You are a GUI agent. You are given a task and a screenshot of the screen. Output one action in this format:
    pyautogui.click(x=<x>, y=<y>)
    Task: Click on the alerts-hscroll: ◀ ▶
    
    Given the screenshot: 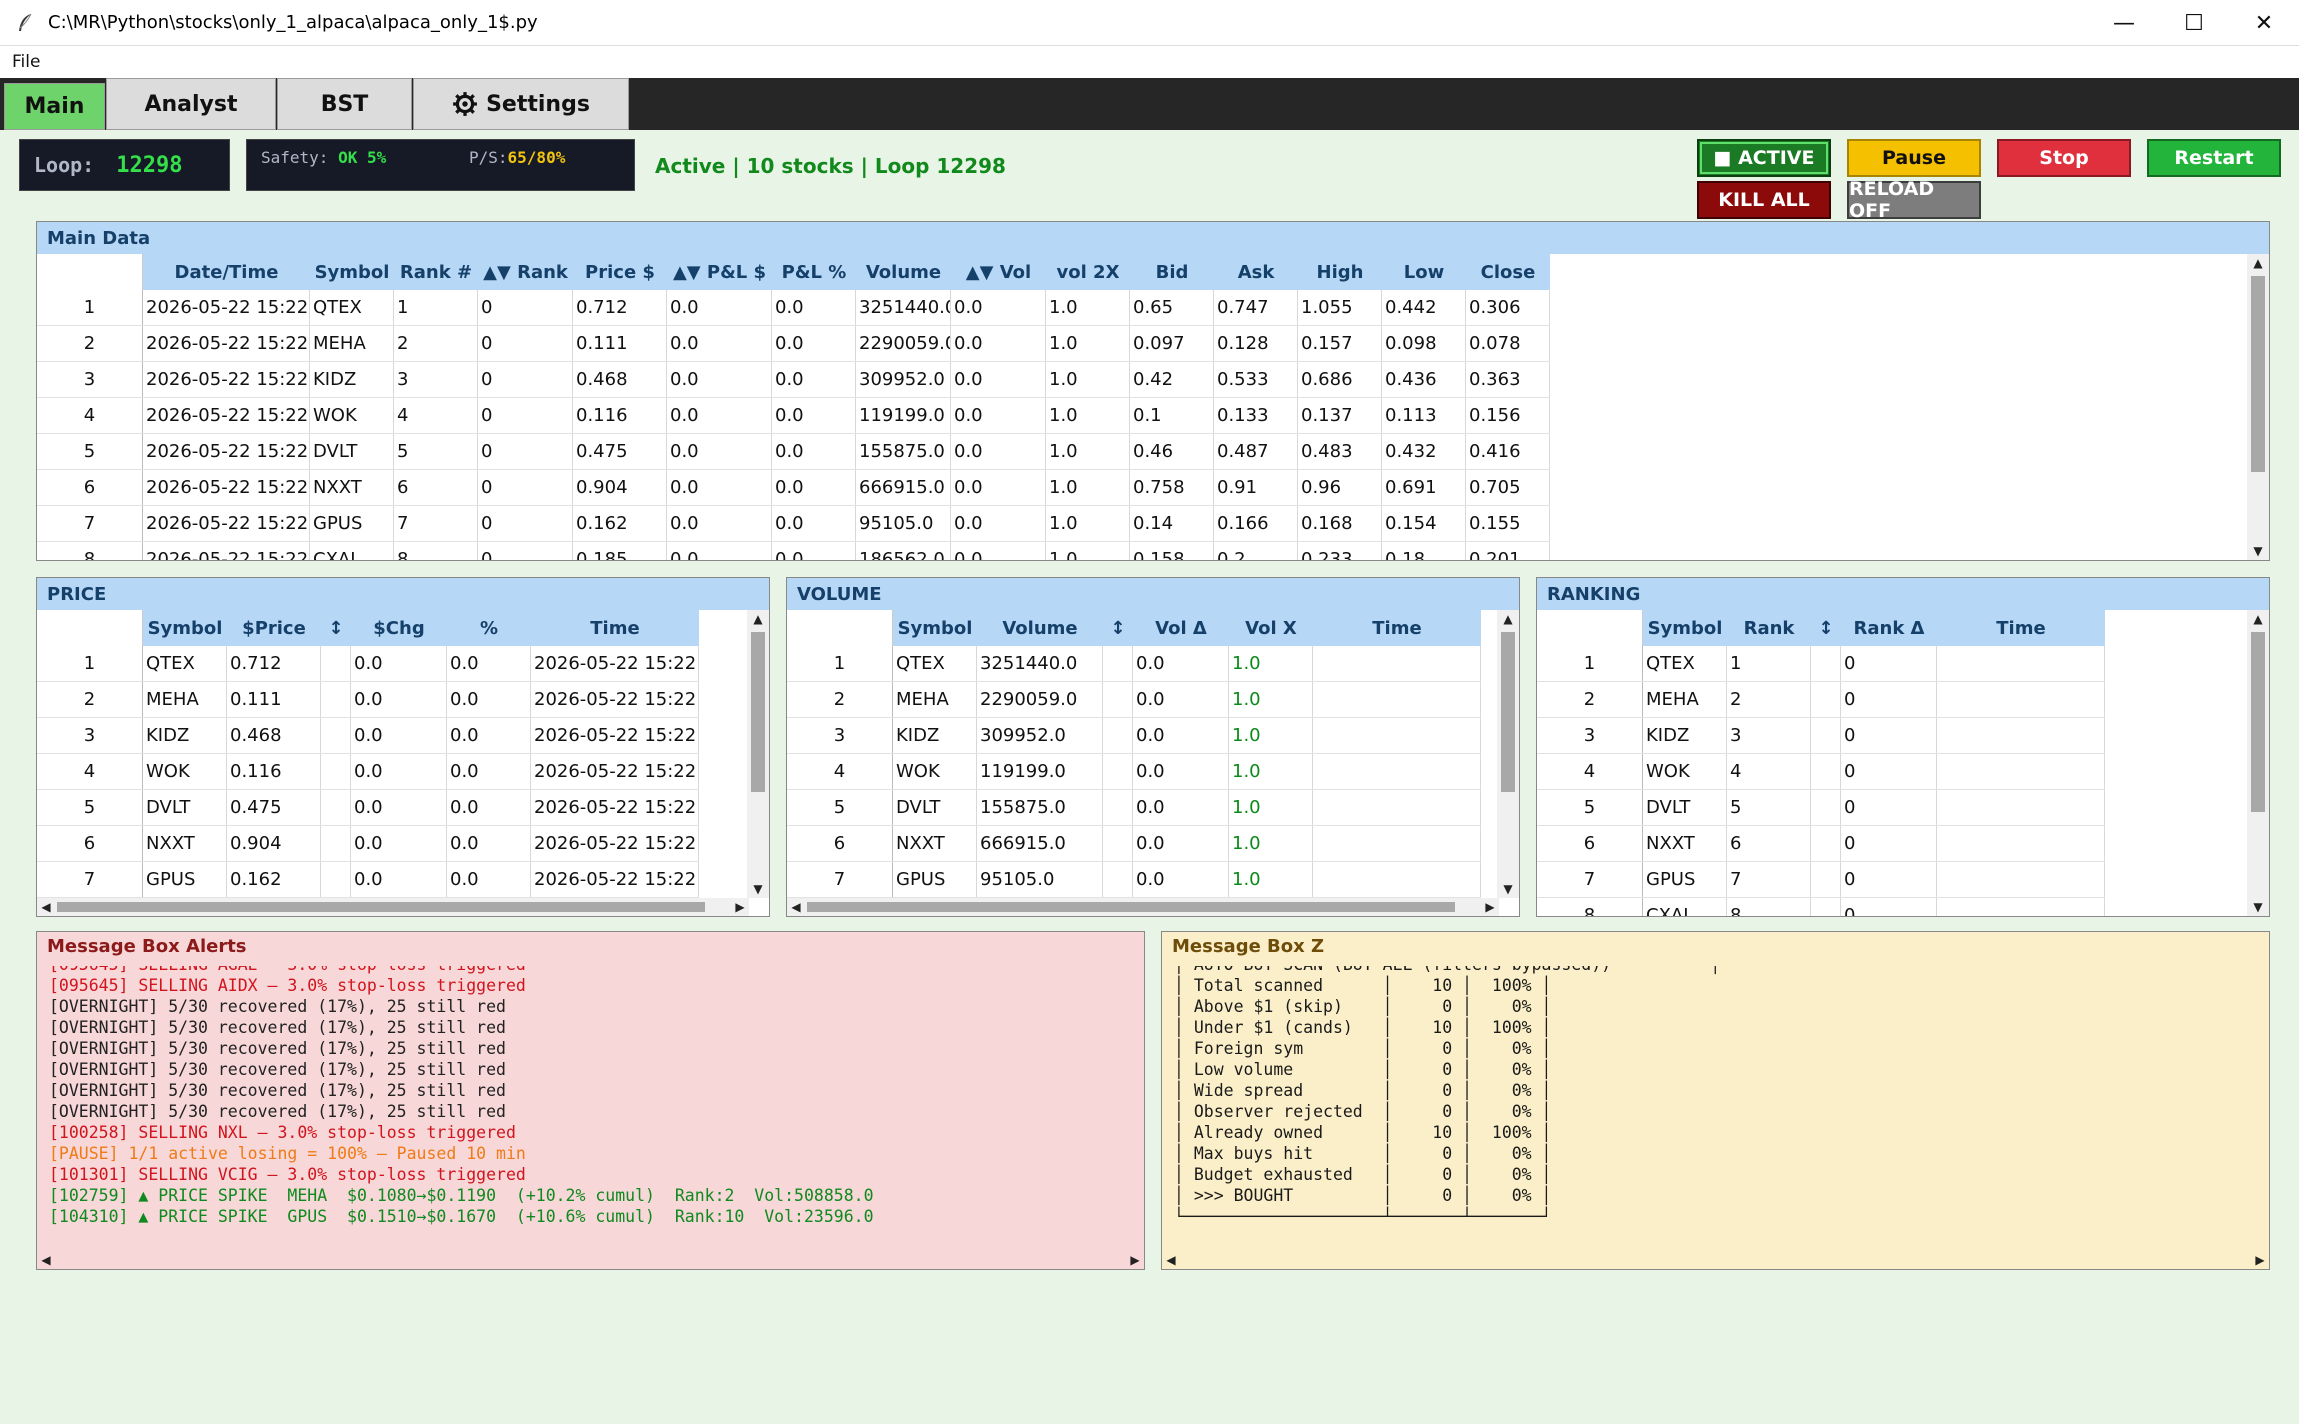 What is the action you would take?
    pyautogui.click(x=590, y=1260)
    